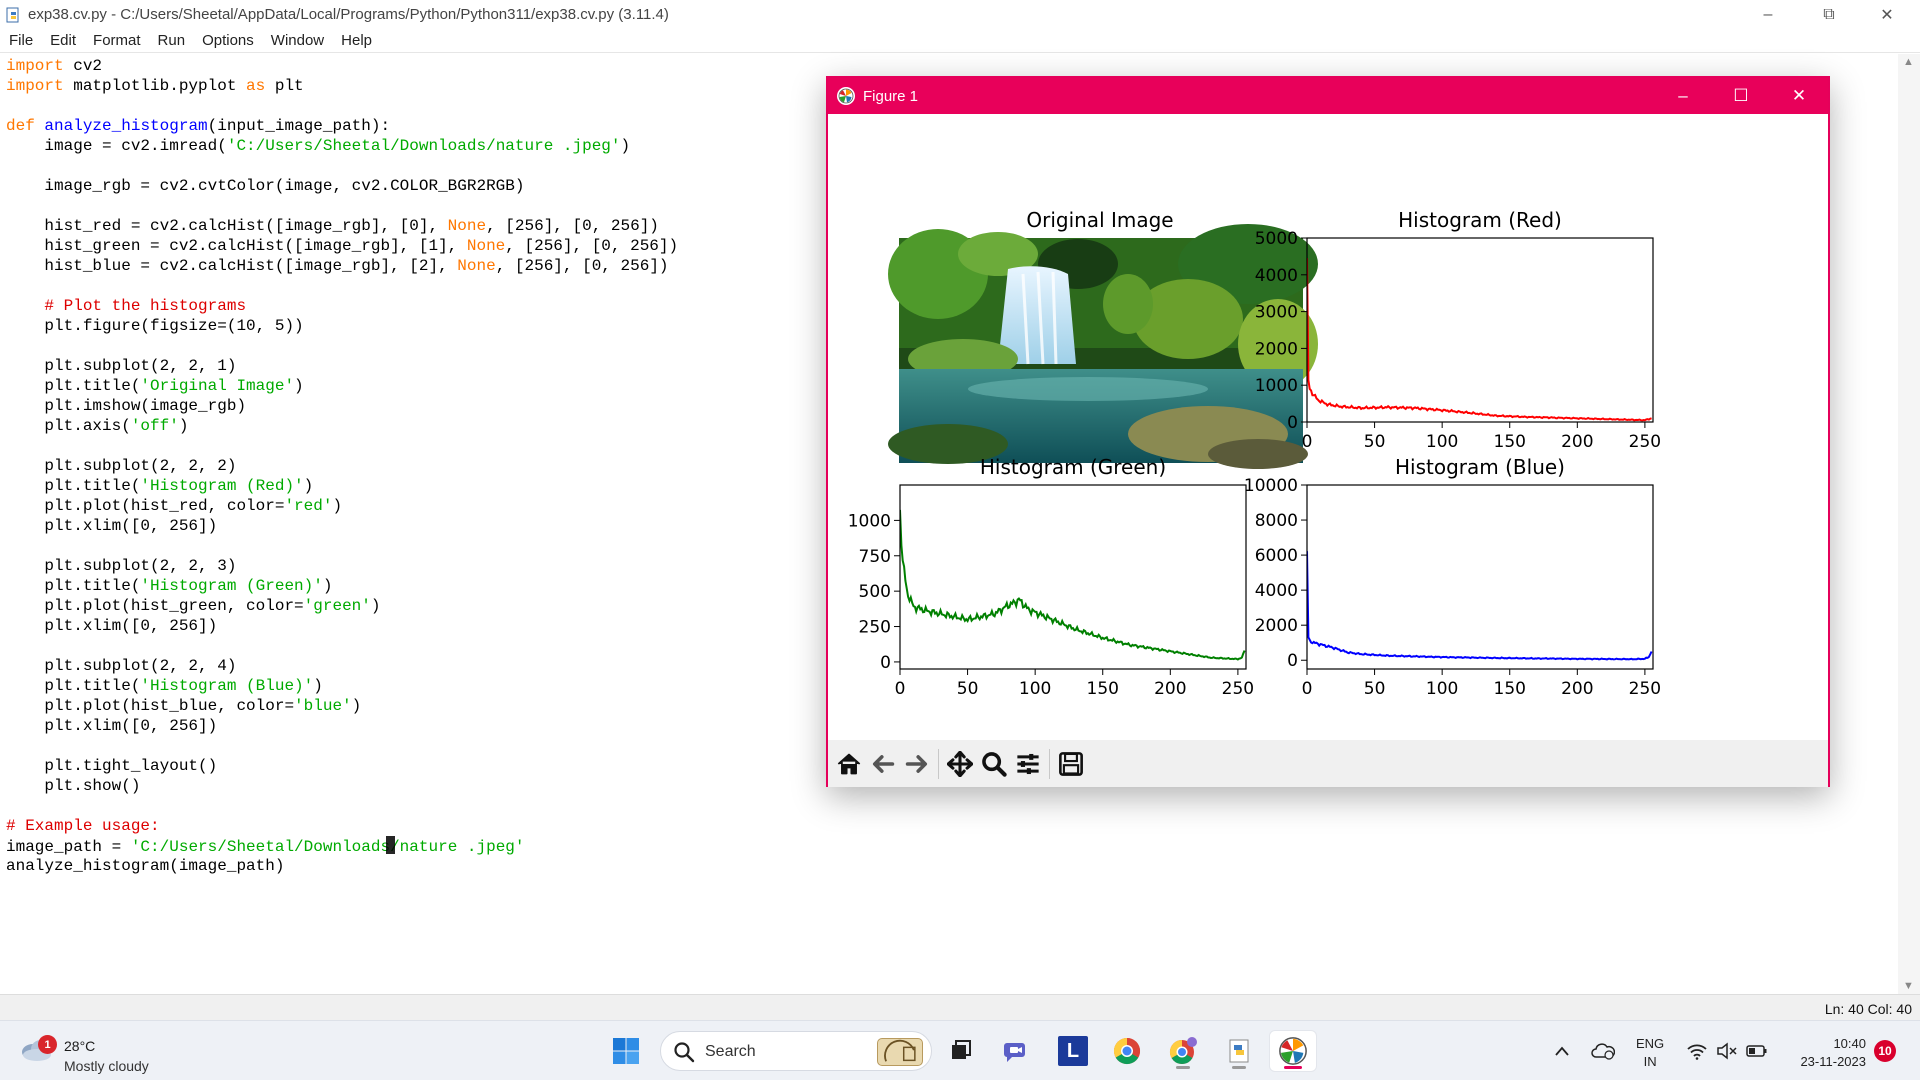 This screenshot has width=1920, height=1081. What do you see at coordinates (952, 66) in the screenshot?
I see `code-line: import cv2` at bounding box center [952, 66].